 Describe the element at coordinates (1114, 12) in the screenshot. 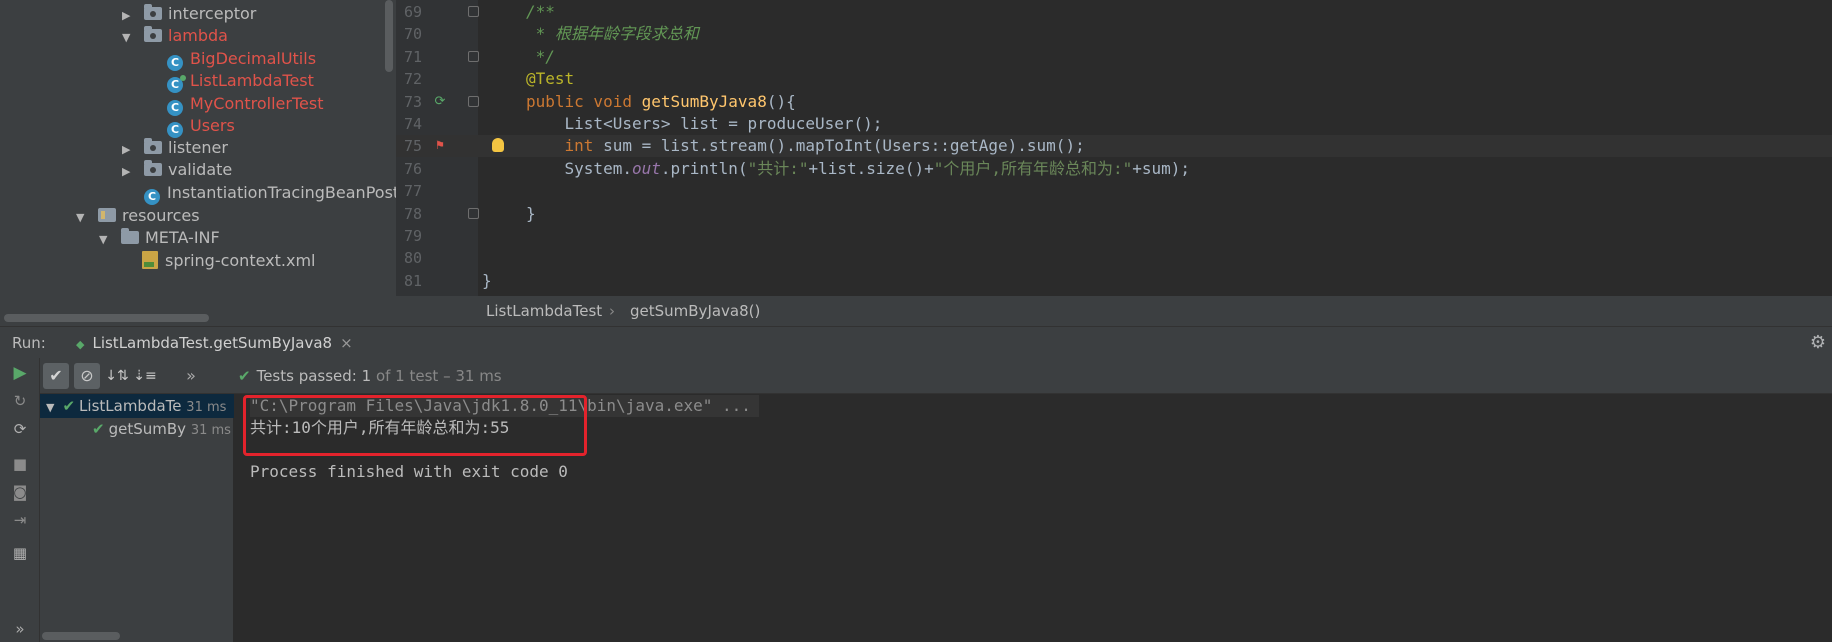

I see `code-line-69: 69 /**` at that location.